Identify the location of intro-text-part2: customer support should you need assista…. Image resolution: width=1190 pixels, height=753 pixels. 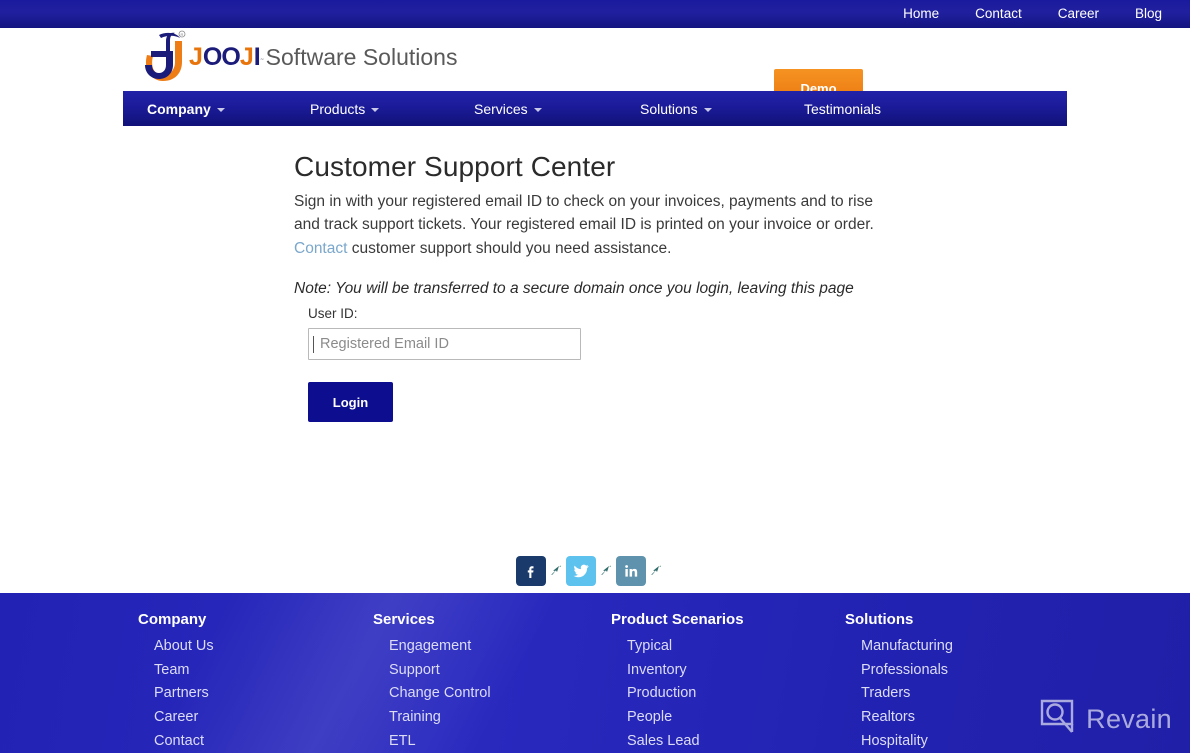
(509, 249).